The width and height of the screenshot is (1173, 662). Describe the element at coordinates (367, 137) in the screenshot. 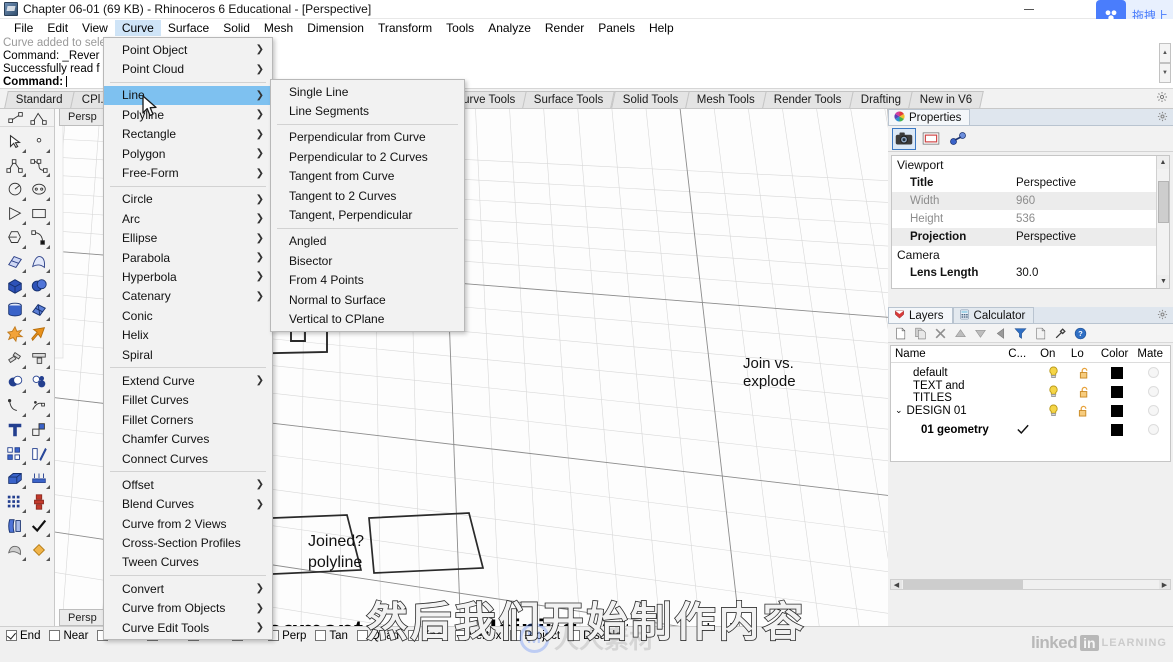

I see `menu-item-perpendicular-from-curve: Perpendicular from Curve` at that location.